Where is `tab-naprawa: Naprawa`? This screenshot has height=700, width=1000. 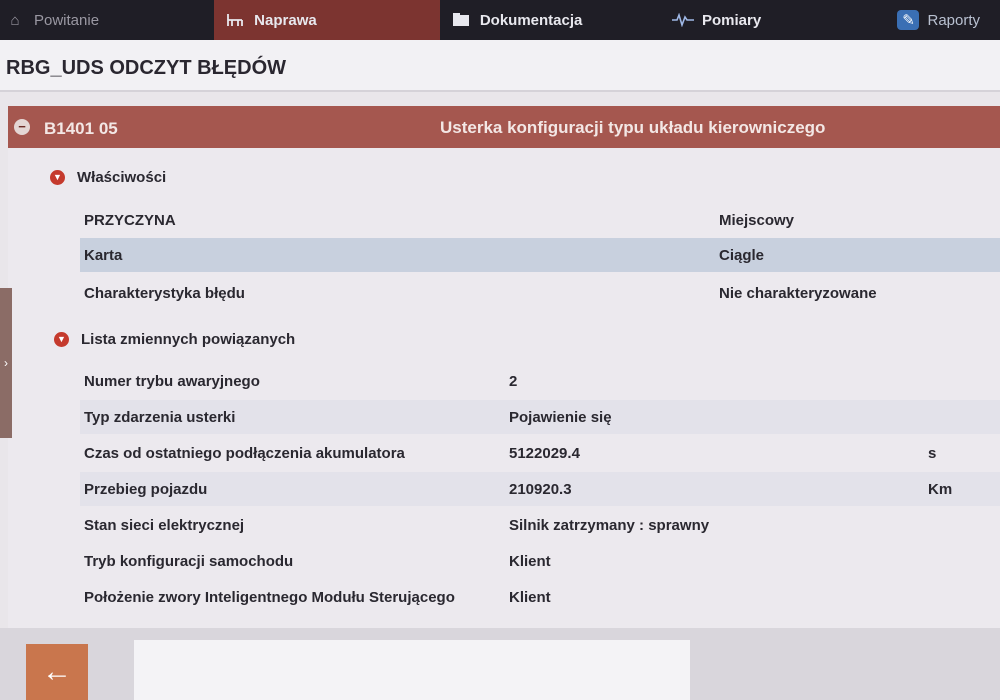 tab-naprawa: Naprawa is located at coordinates (327, 20).